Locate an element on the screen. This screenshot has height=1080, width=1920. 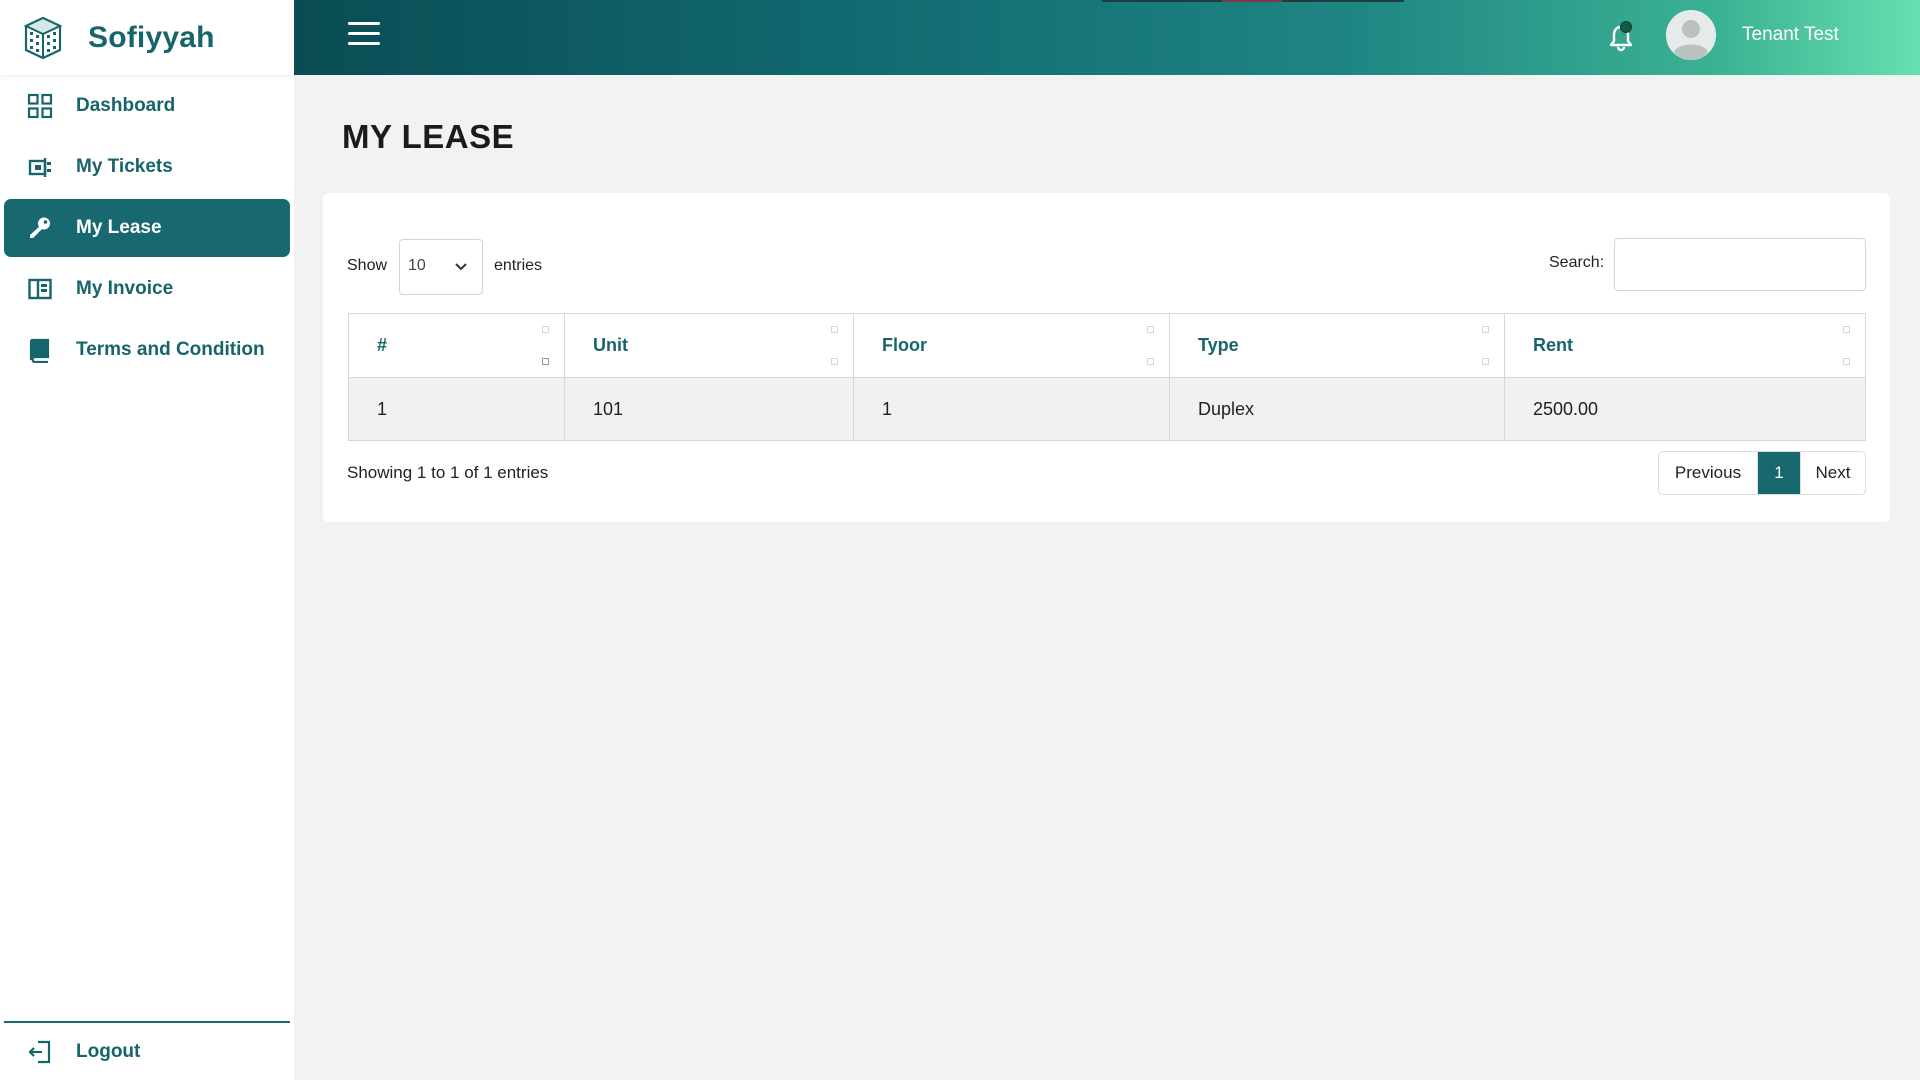
search-input is located at coordinates (1740, 264).